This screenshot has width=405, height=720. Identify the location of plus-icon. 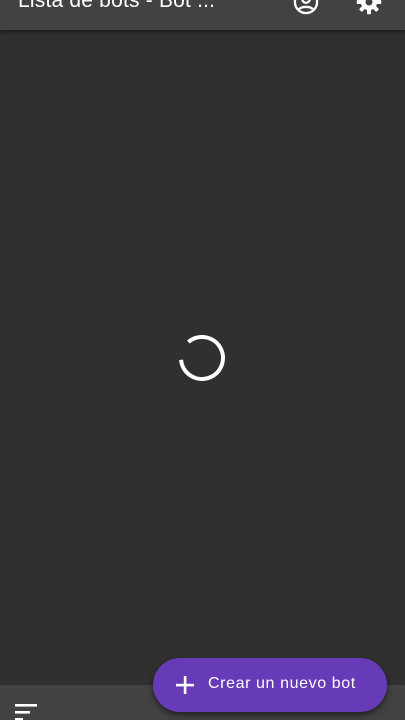
(185, 685).